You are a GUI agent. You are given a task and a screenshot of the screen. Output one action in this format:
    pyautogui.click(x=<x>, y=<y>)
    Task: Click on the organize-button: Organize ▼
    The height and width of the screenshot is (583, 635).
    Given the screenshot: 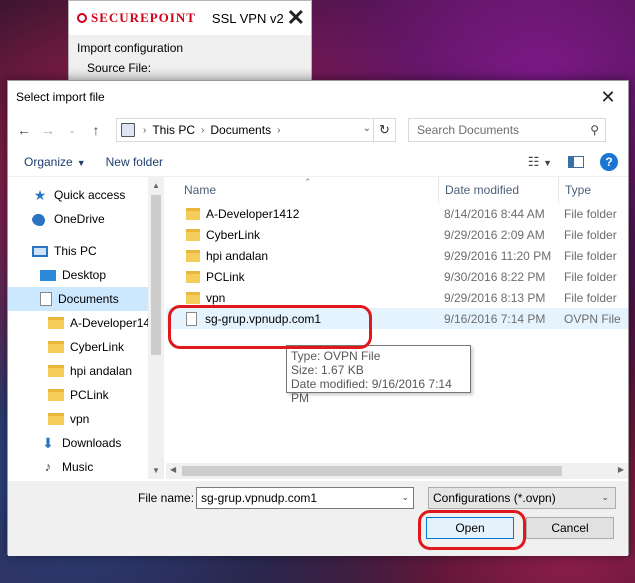 What is the action you would take?
    pyautogui.click(x=55, y=162)
    